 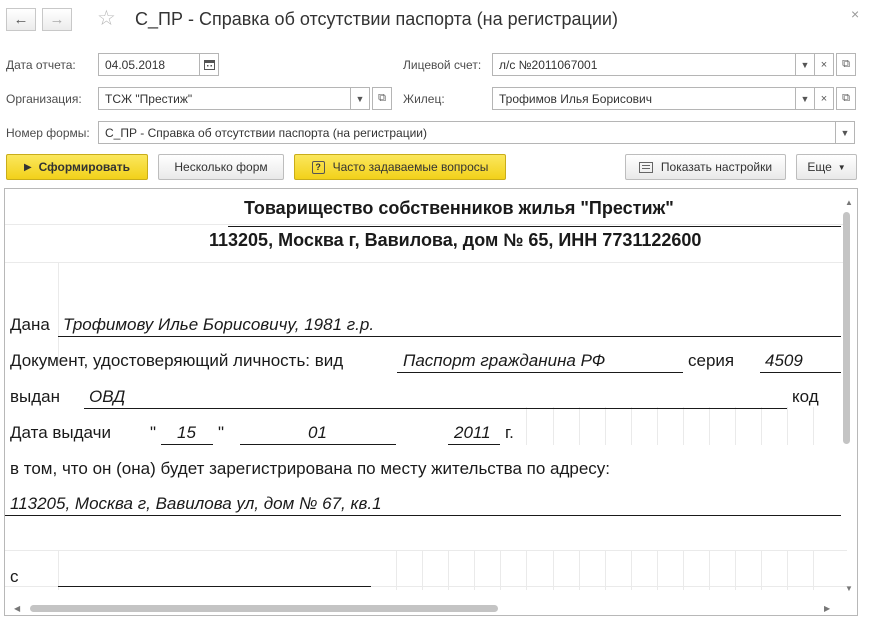 I want to click on several-forms-button: Несколько форм, so click(x=221, y=167).